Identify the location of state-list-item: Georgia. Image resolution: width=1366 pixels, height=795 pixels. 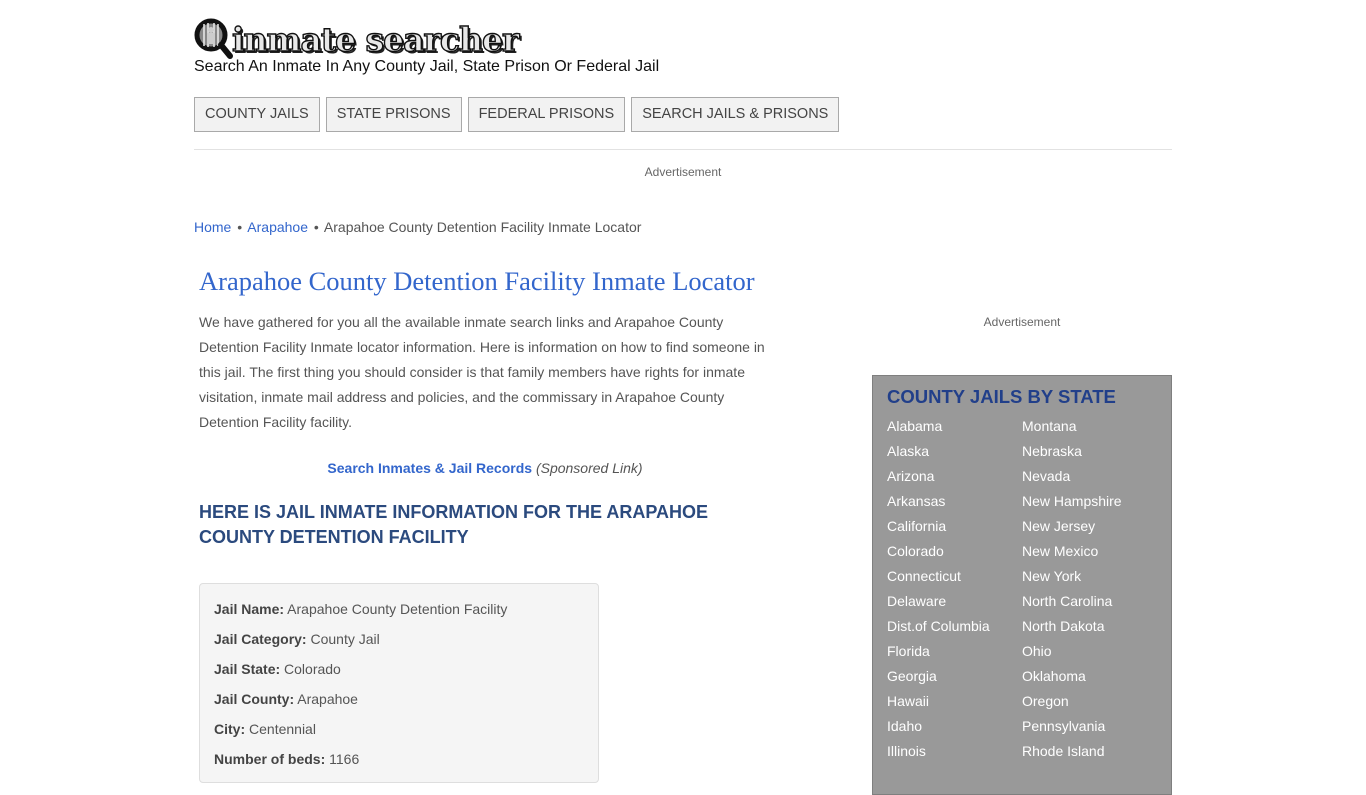
(954, 676).